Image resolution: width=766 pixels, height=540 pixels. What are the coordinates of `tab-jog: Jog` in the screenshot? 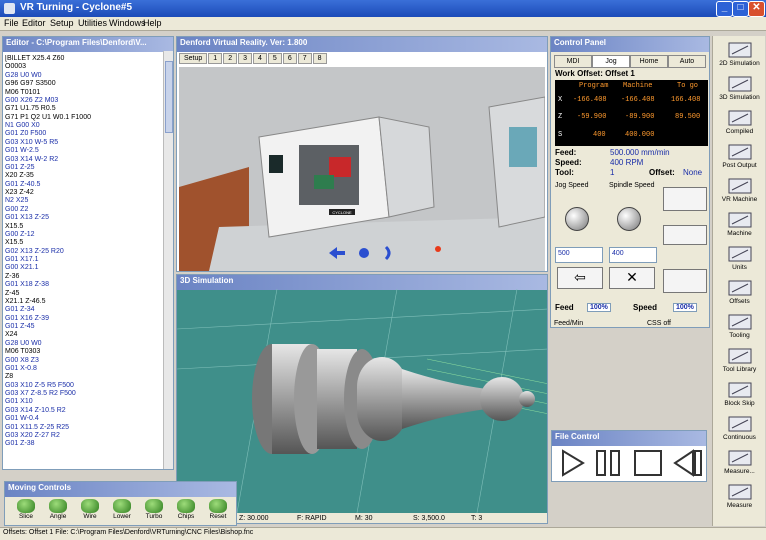 It's located at (611, 61).